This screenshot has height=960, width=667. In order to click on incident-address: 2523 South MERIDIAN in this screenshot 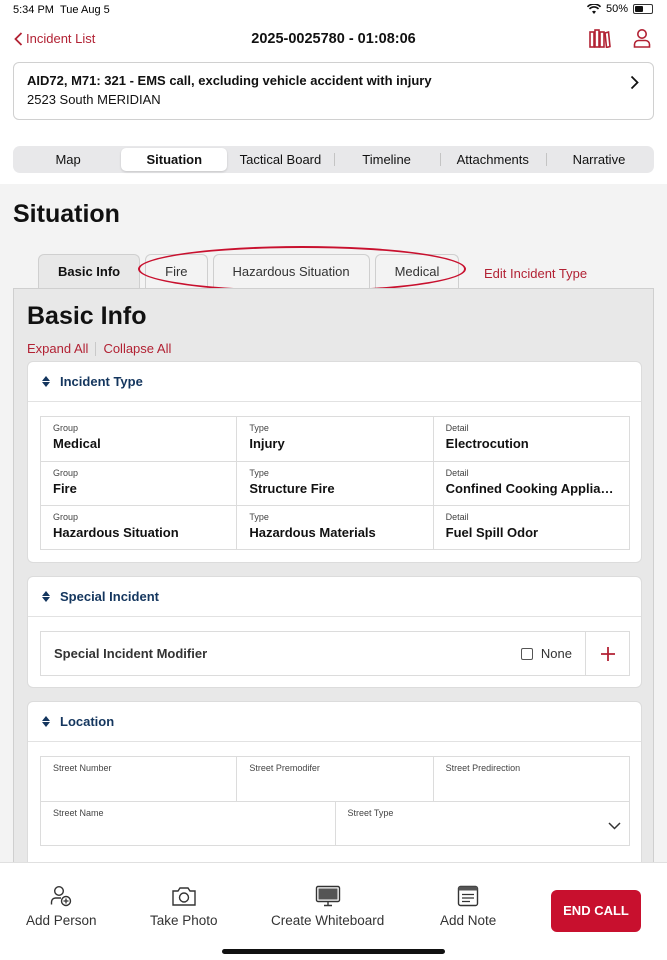, I will do `click(94, 99)`.